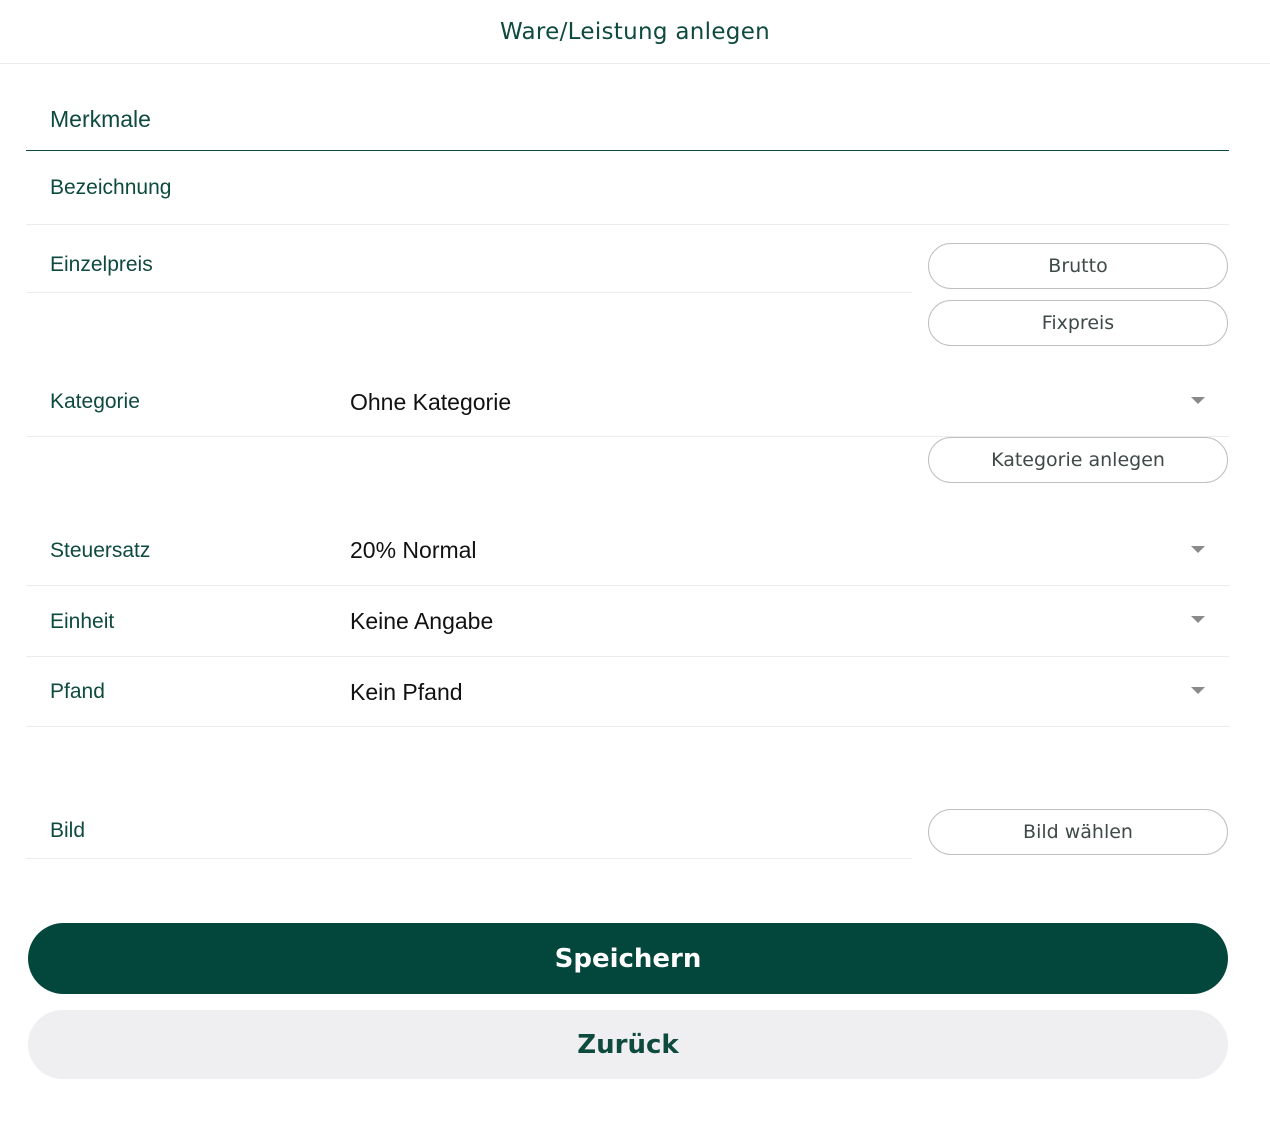 The height and width of the screenshot is (1131, 1270). I want to click on pfand-label: Pfand, so click(77, 691).